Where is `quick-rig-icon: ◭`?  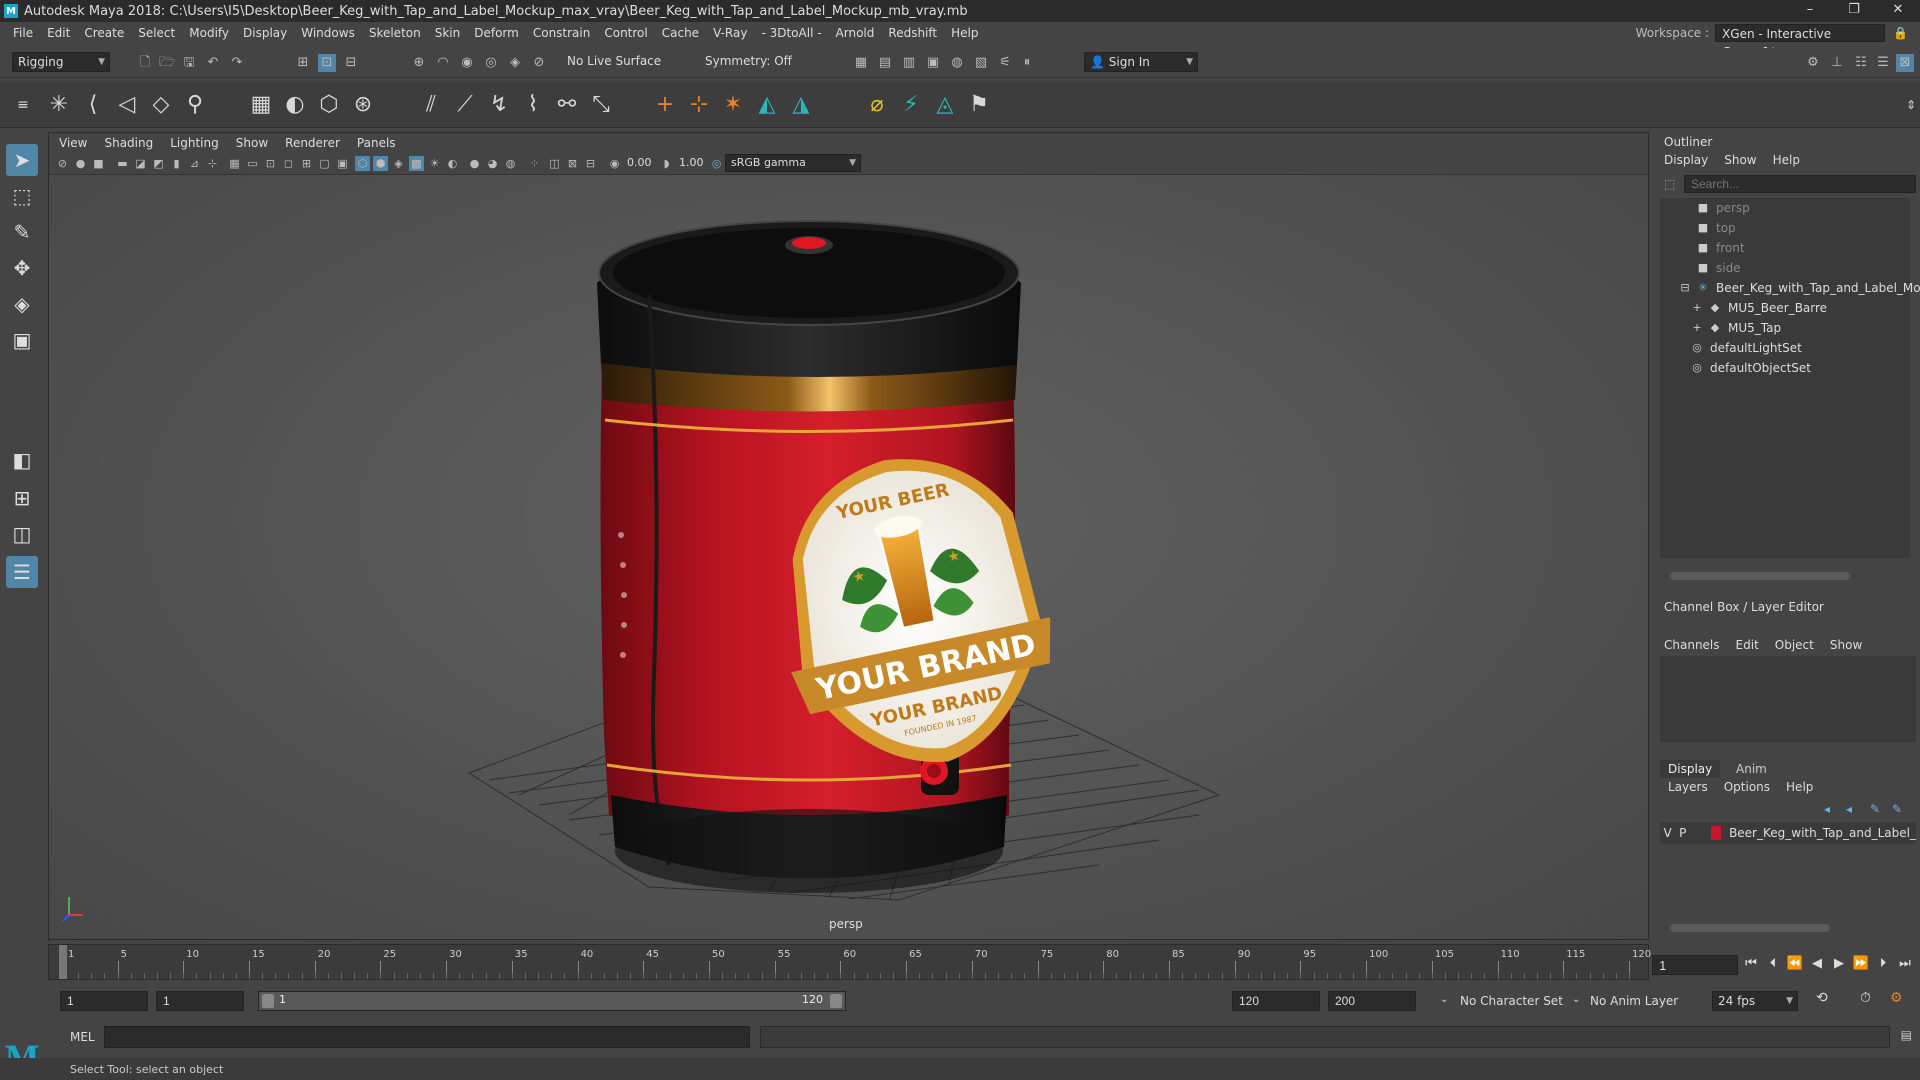 quick-rig-icon: ◭ is located at coordinates (767, 105).